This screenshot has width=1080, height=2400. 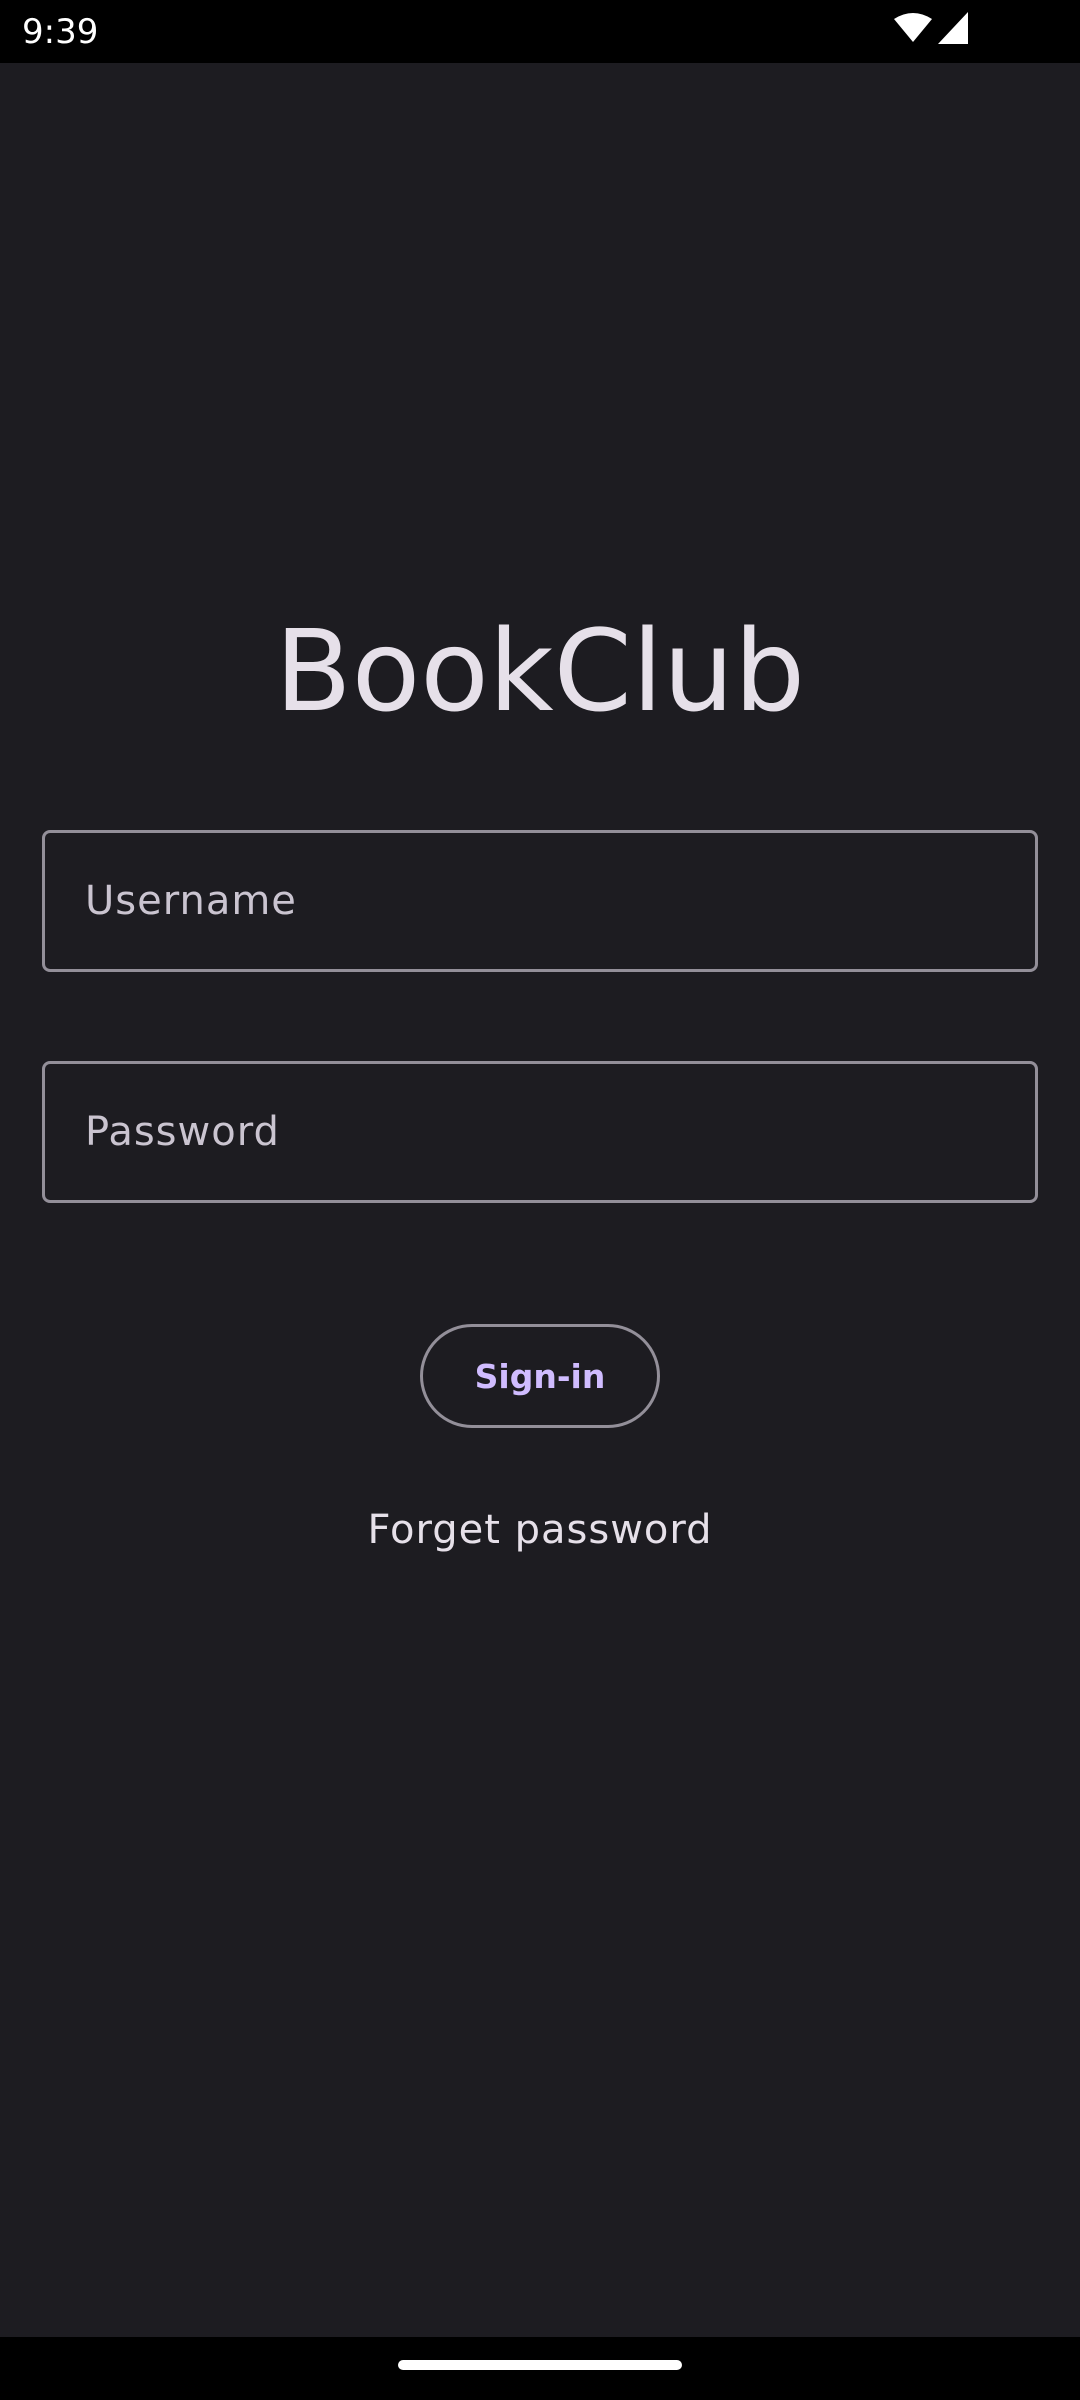 I want to click on cellular-signal-icon, so click(x=953, y=30).